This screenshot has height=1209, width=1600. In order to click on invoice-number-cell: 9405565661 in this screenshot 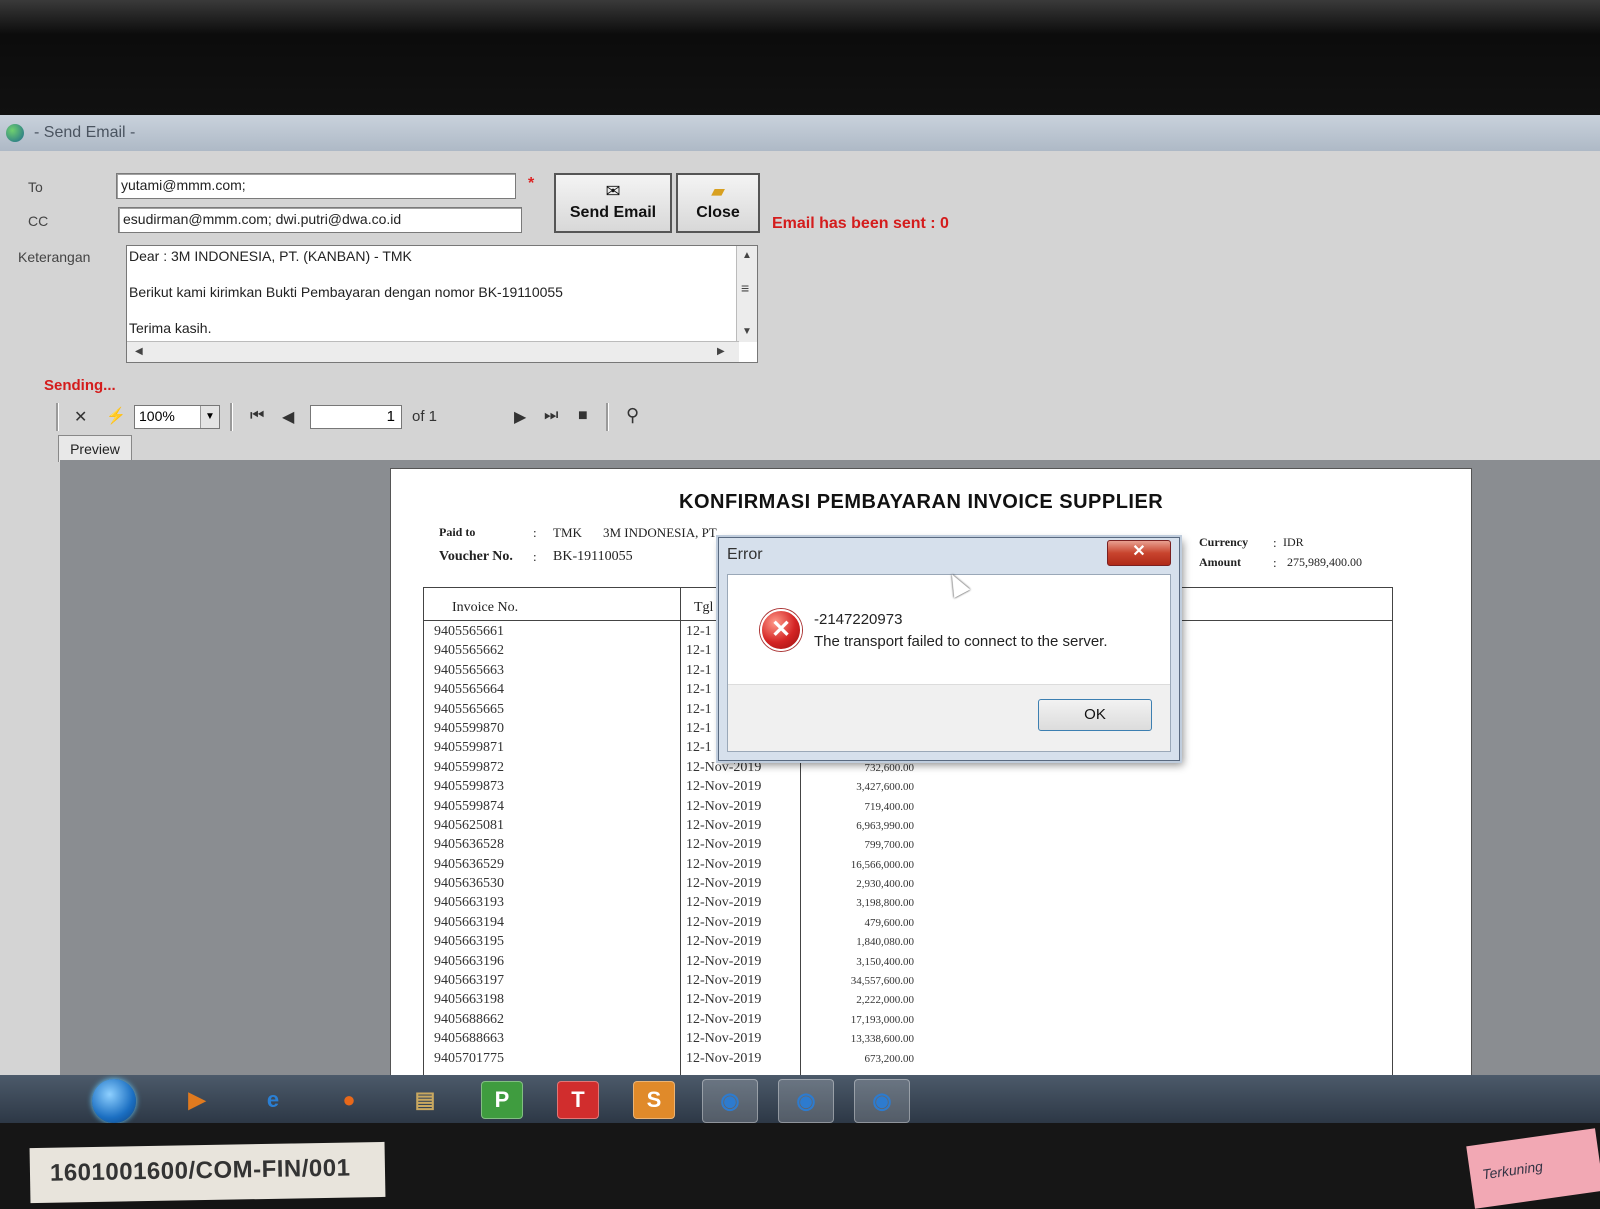, I will do `click(469, 631)`.